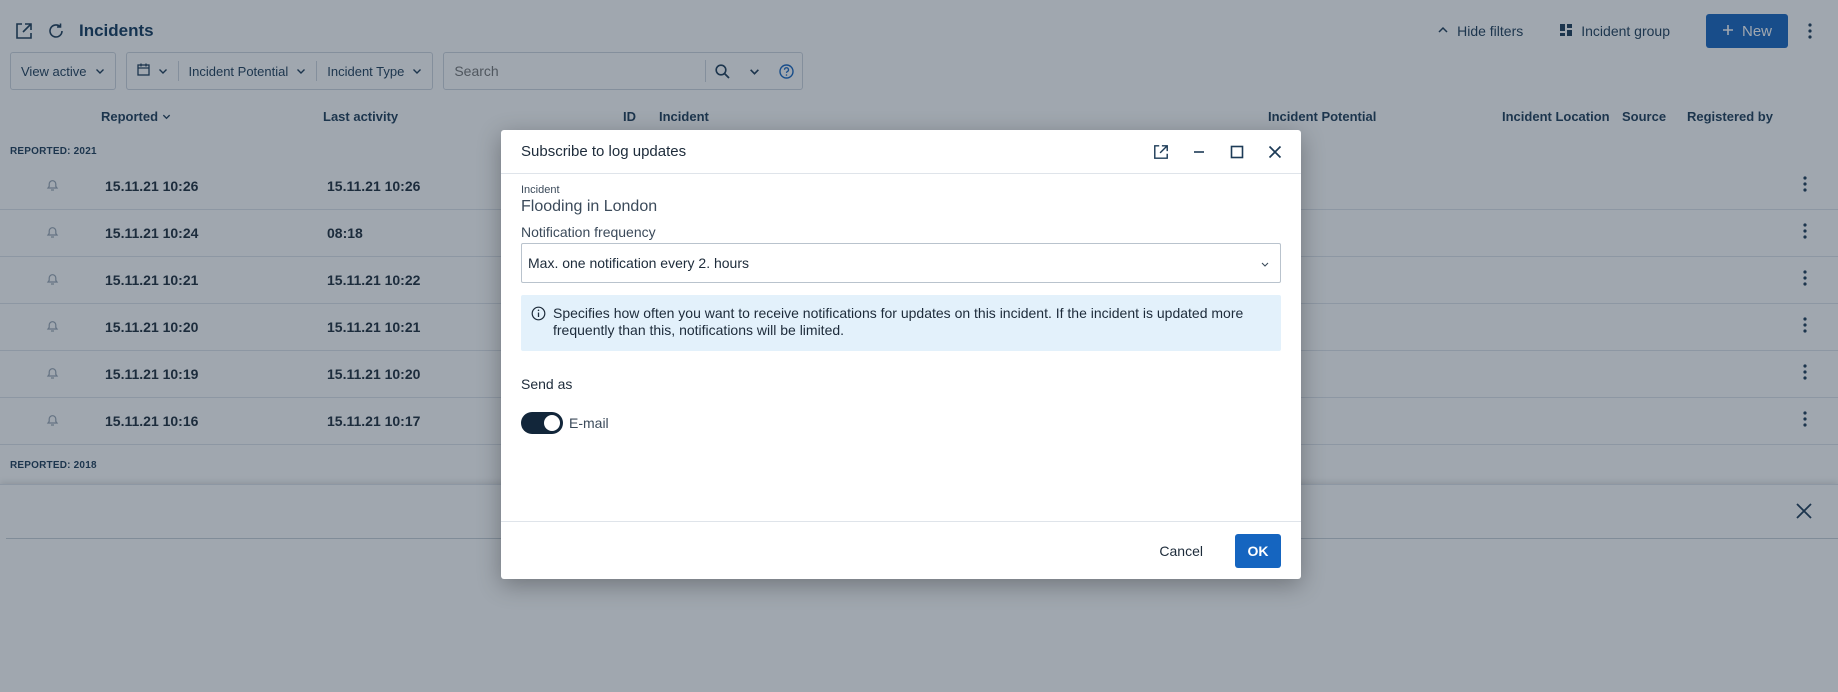  Describe the element at coordinates (901, 263) in the screenshot. I see `frequency-select: Max. one notification every 2. hours` at that location.